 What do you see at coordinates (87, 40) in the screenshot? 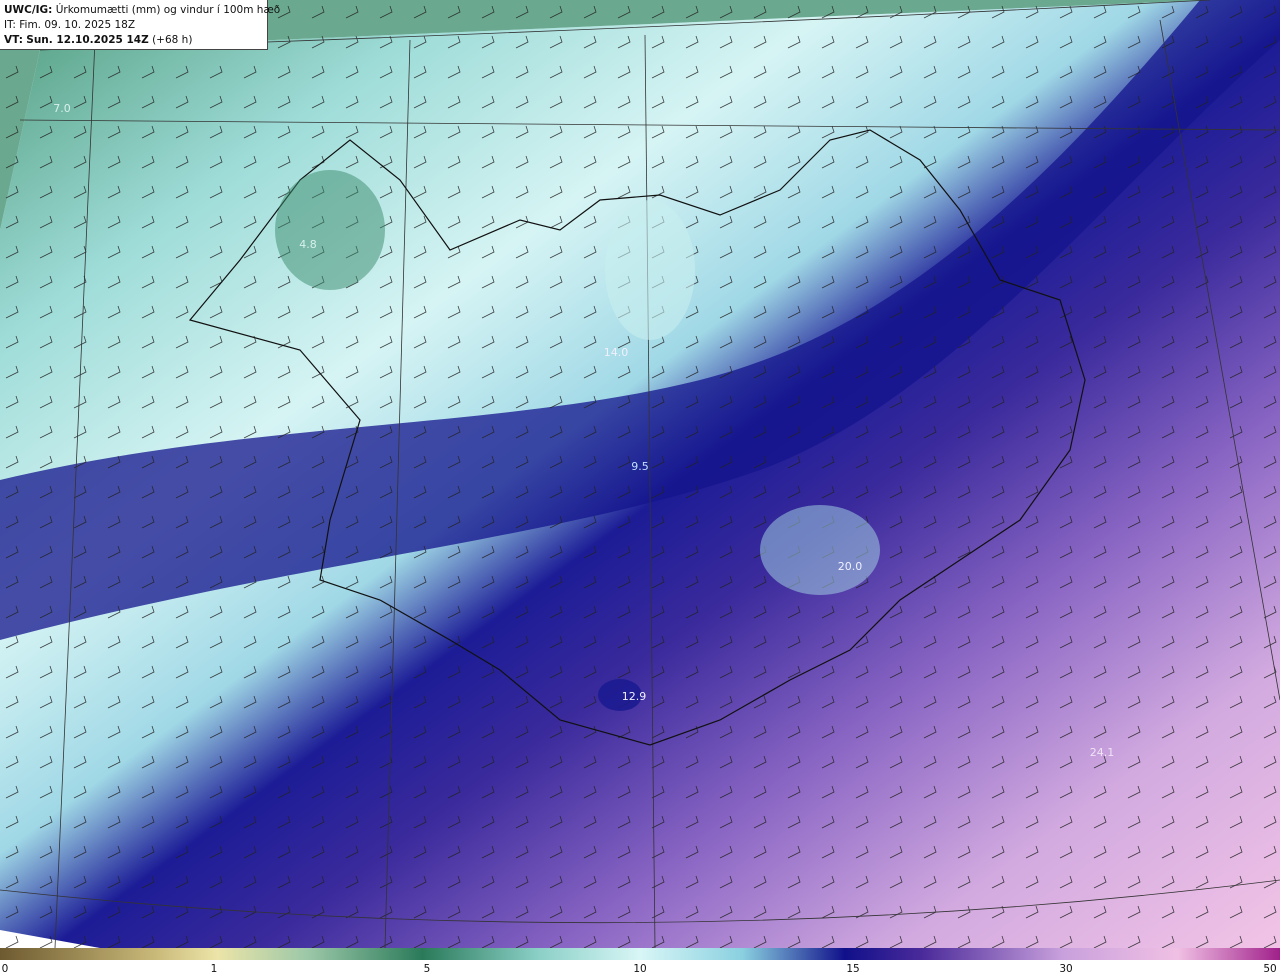
I see `valid-time: Sun. 12.10.2025 14Z` at bounding box center [87, 40].